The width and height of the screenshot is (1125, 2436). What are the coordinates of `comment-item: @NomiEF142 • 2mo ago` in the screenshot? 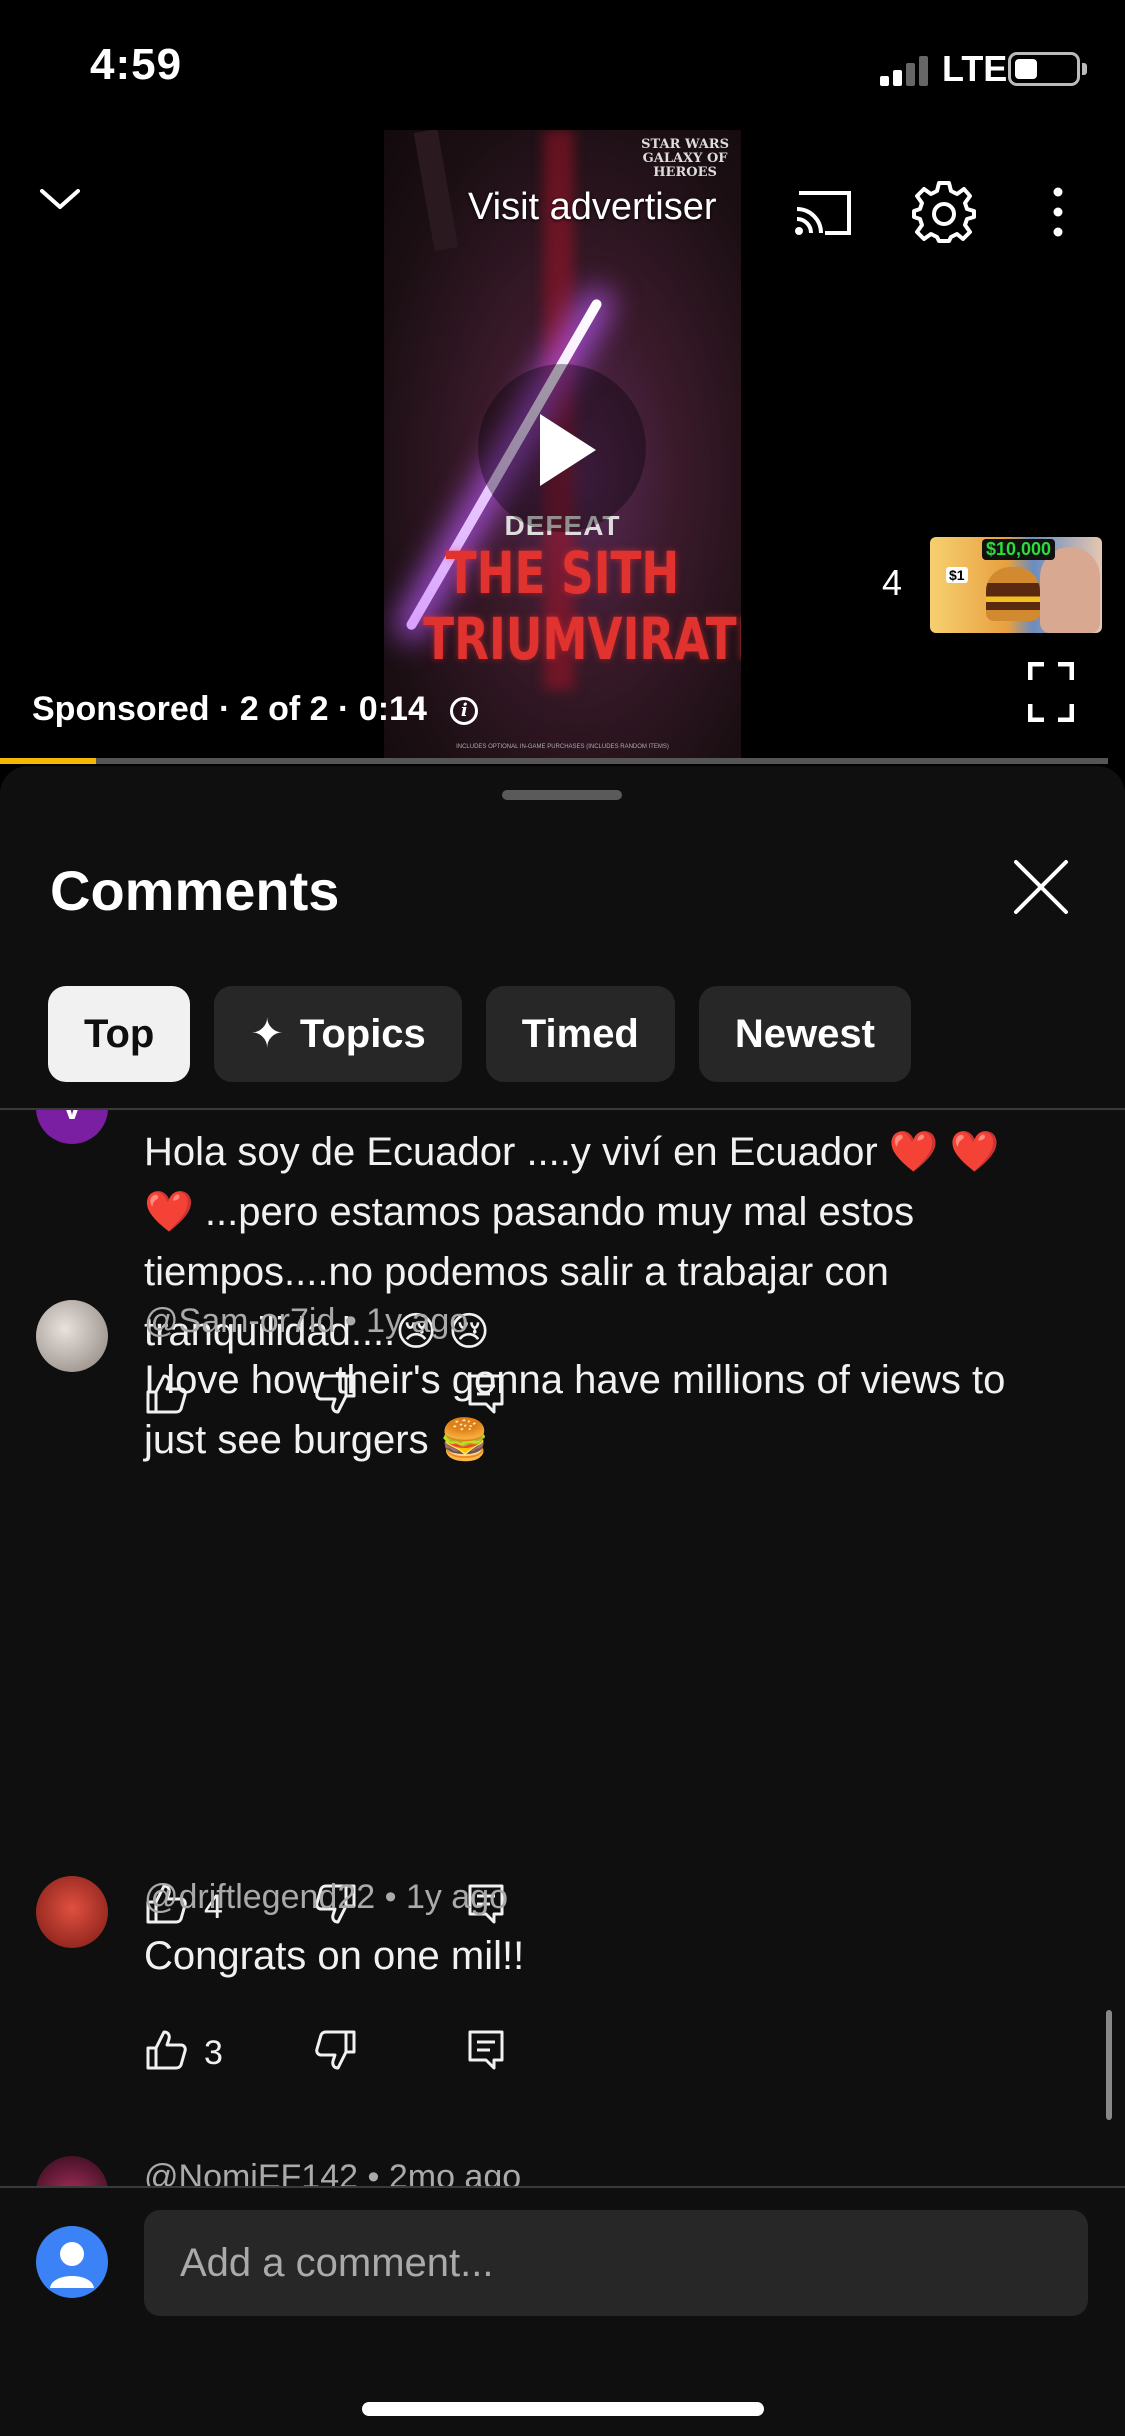 It's located at (562, 2171).